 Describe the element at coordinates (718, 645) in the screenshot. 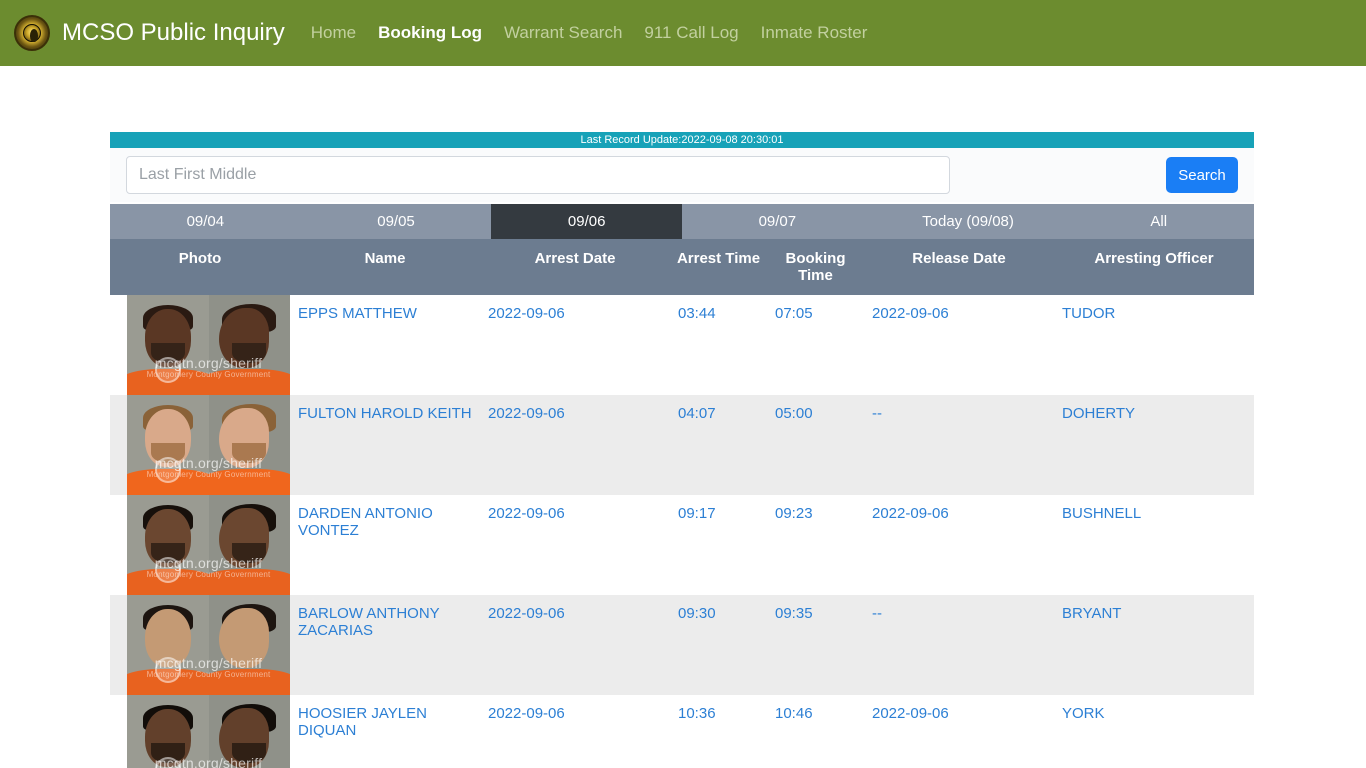

I see `cell-arrest-time: 09:30` at that location.